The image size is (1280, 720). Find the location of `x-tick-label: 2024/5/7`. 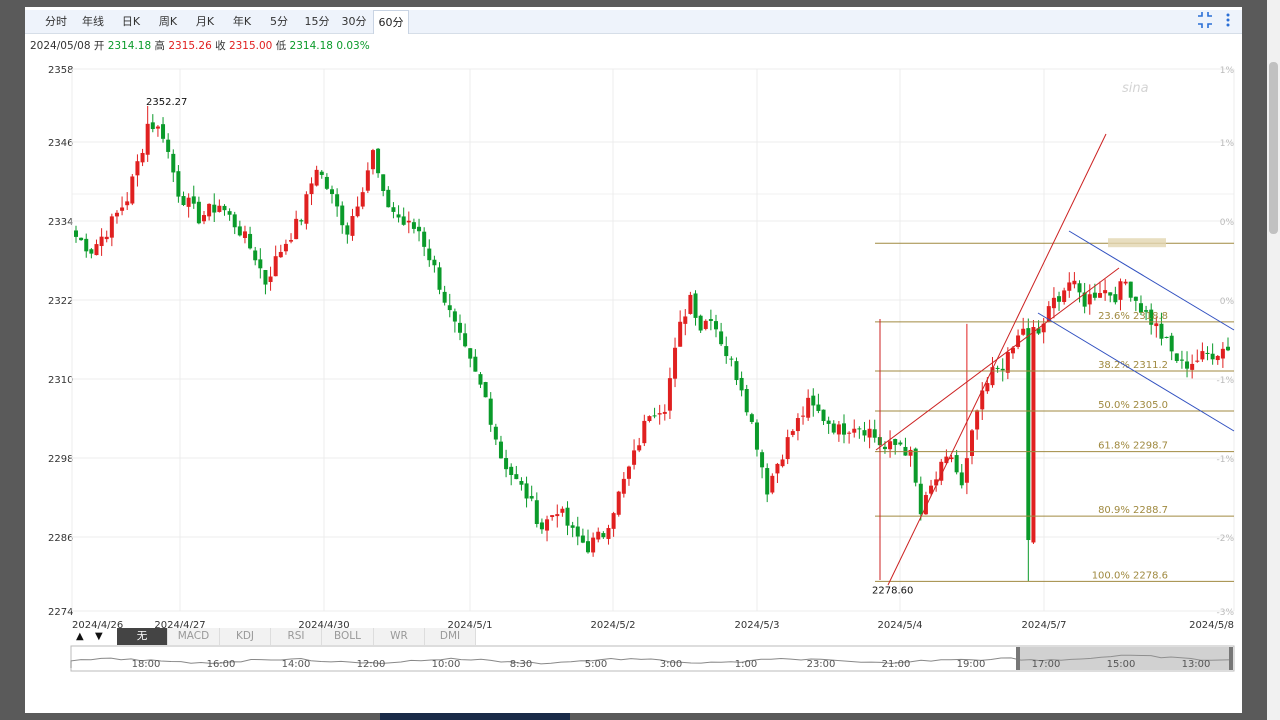

x-tick-label: 2024/5/7 is located at coordinates (1044, 625).